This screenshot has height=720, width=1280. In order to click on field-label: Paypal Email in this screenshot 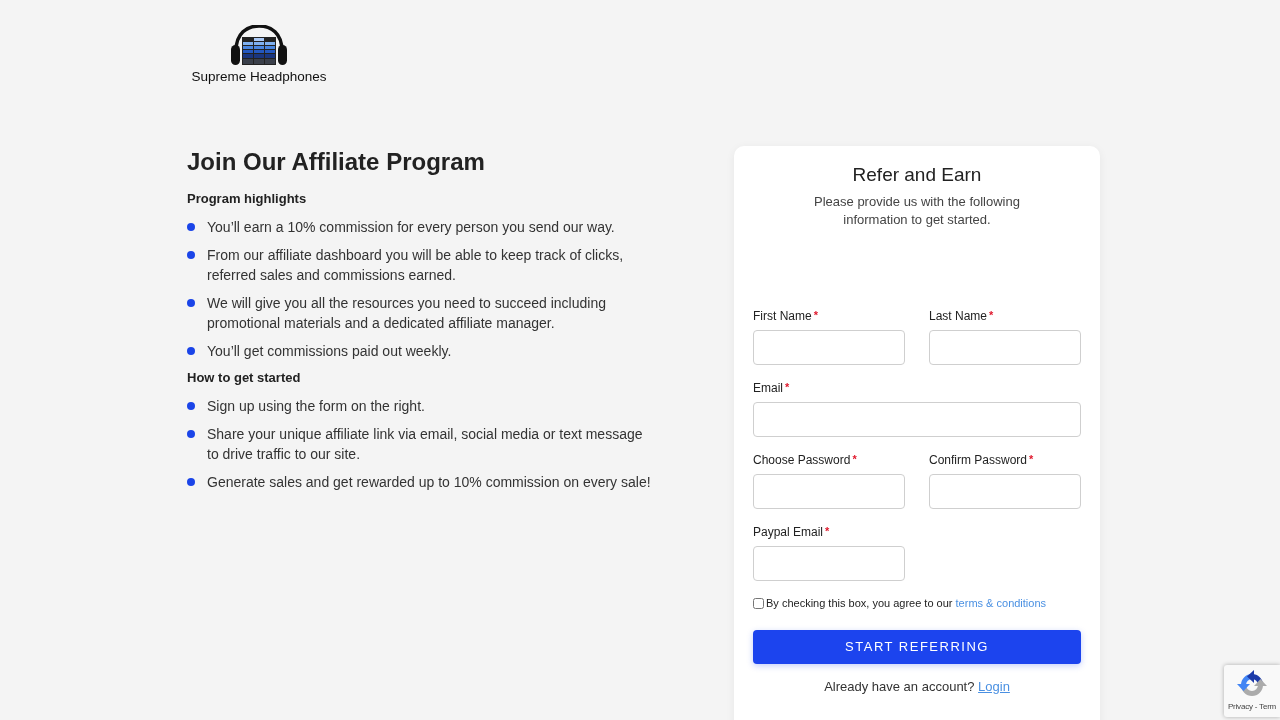, I will do `click(788, 532)`.